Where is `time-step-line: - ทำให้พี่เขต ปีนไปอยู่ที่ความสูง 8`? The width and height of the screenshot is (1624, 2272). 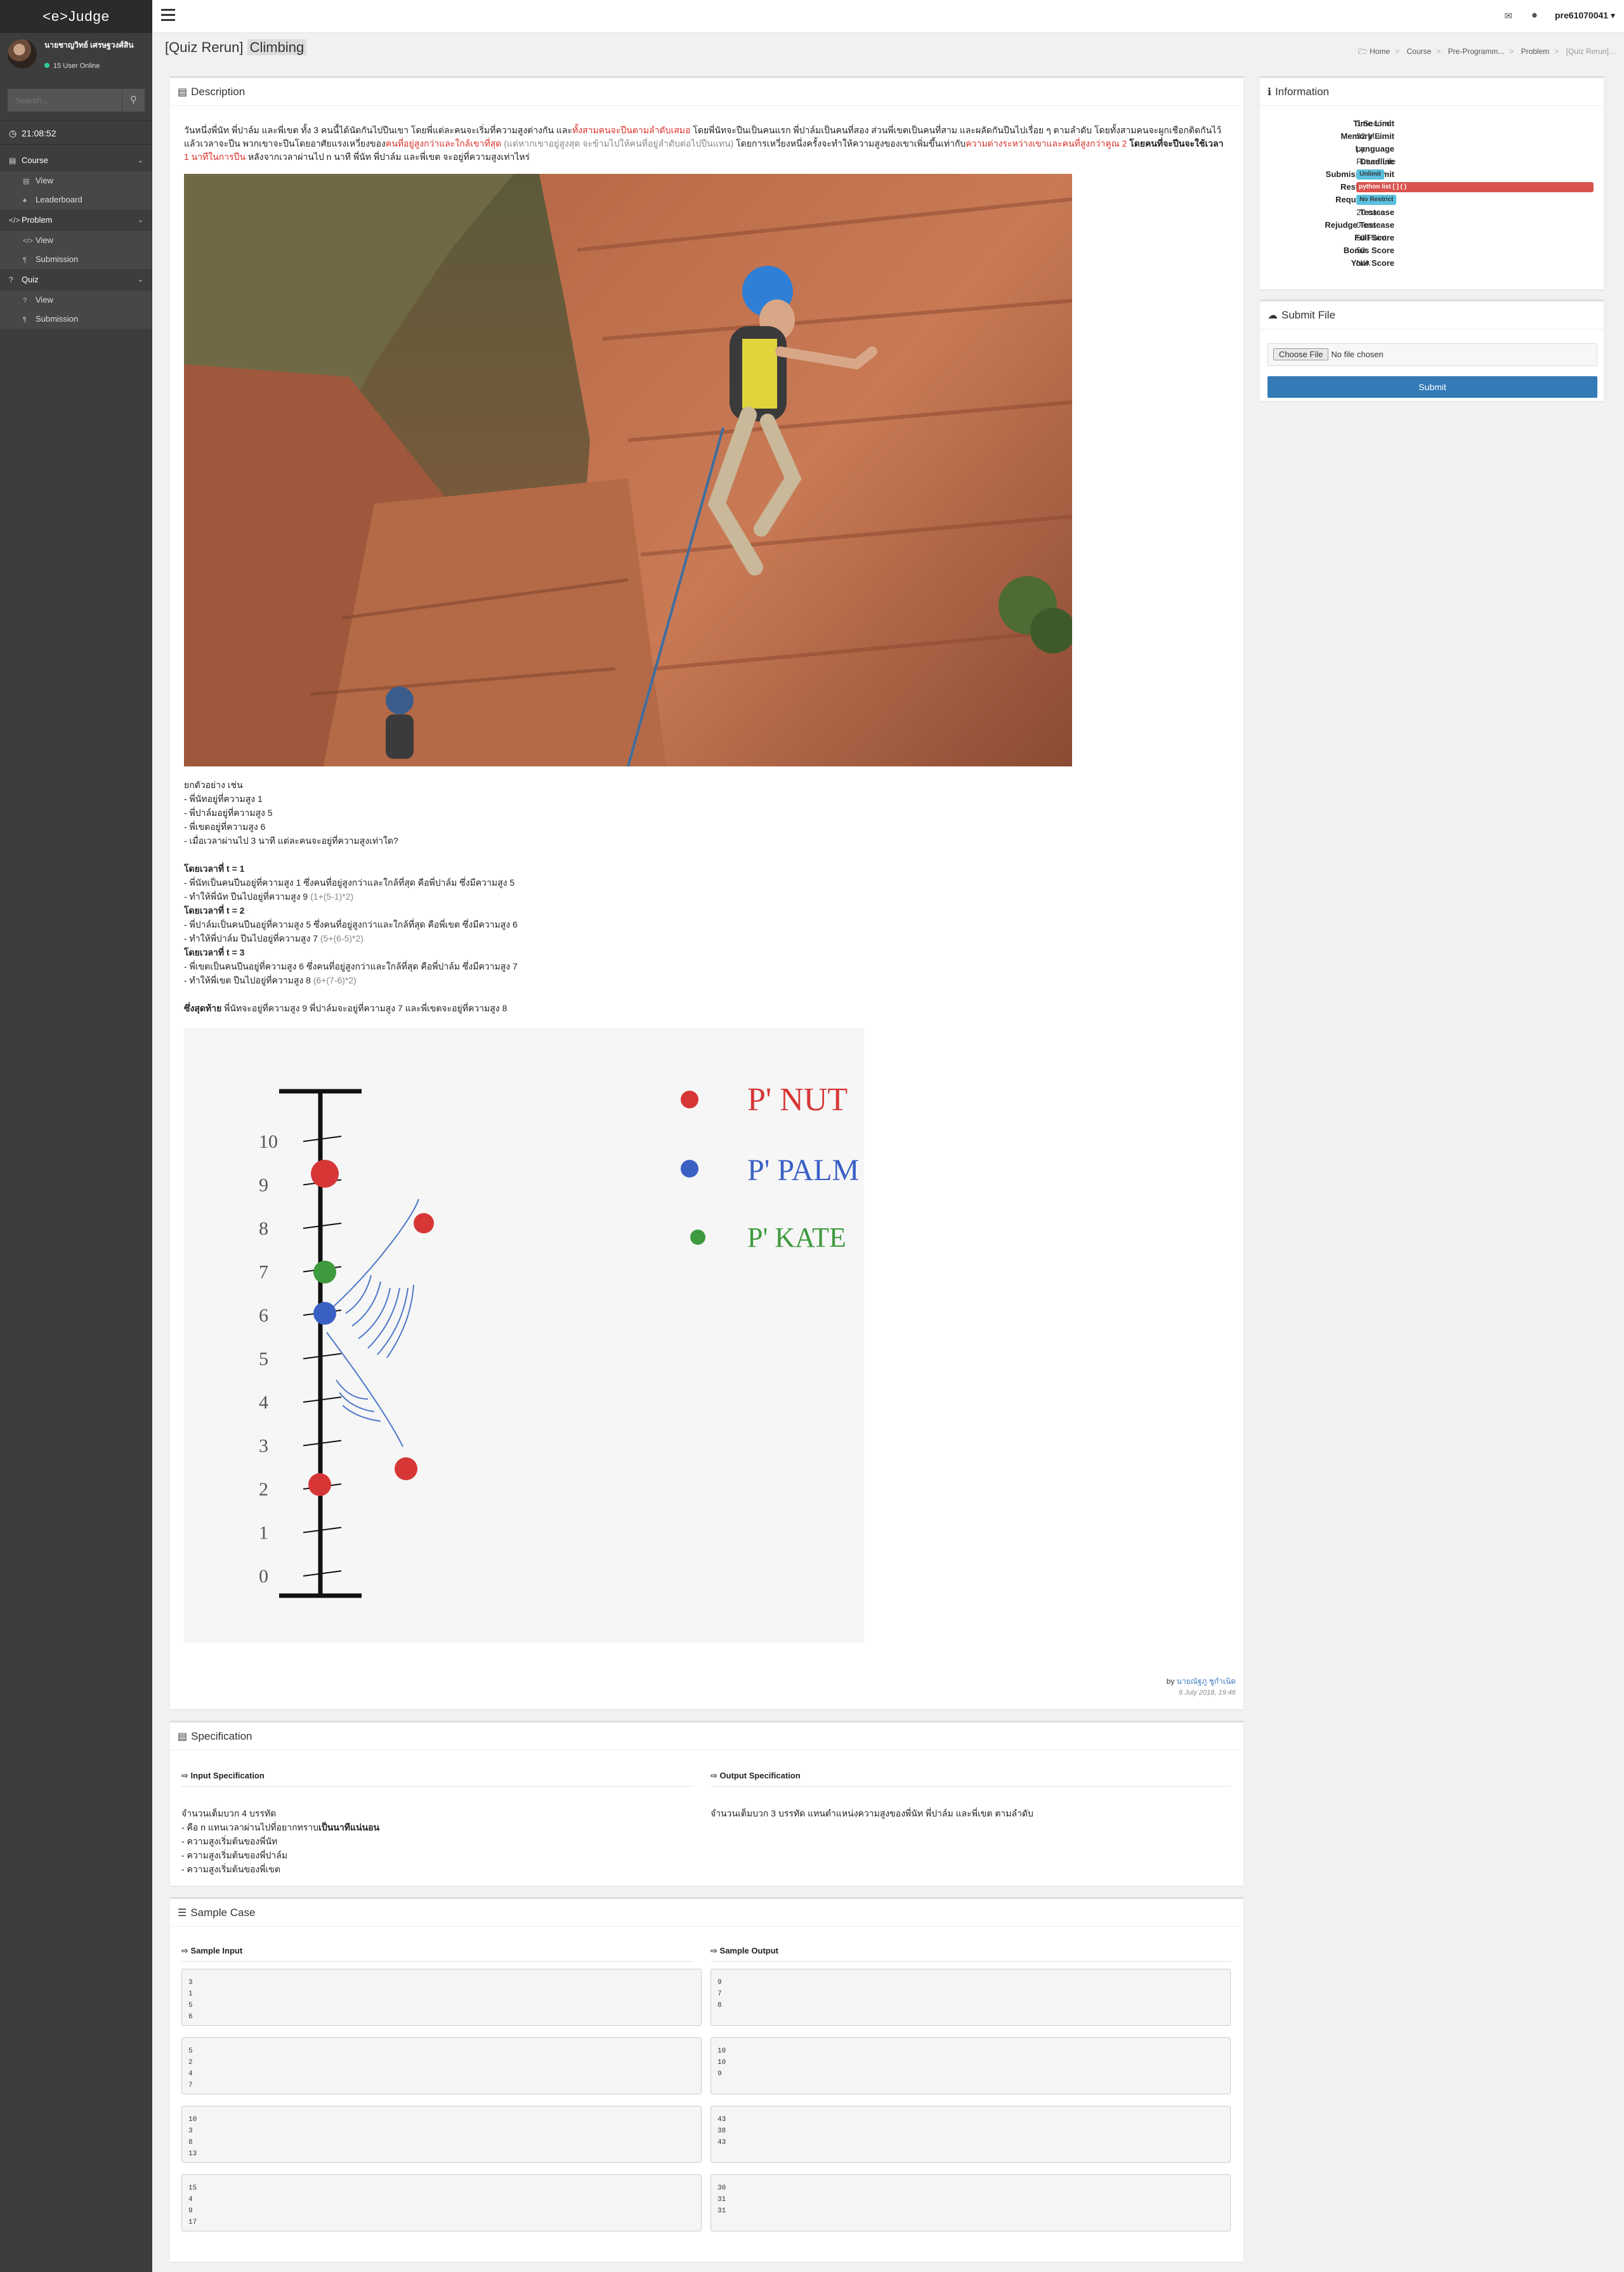
time-step-line: - ทำให้พี่เขต ปีนไปอยู่ที่ความสูง 8 is located at coordinates (248, 980).